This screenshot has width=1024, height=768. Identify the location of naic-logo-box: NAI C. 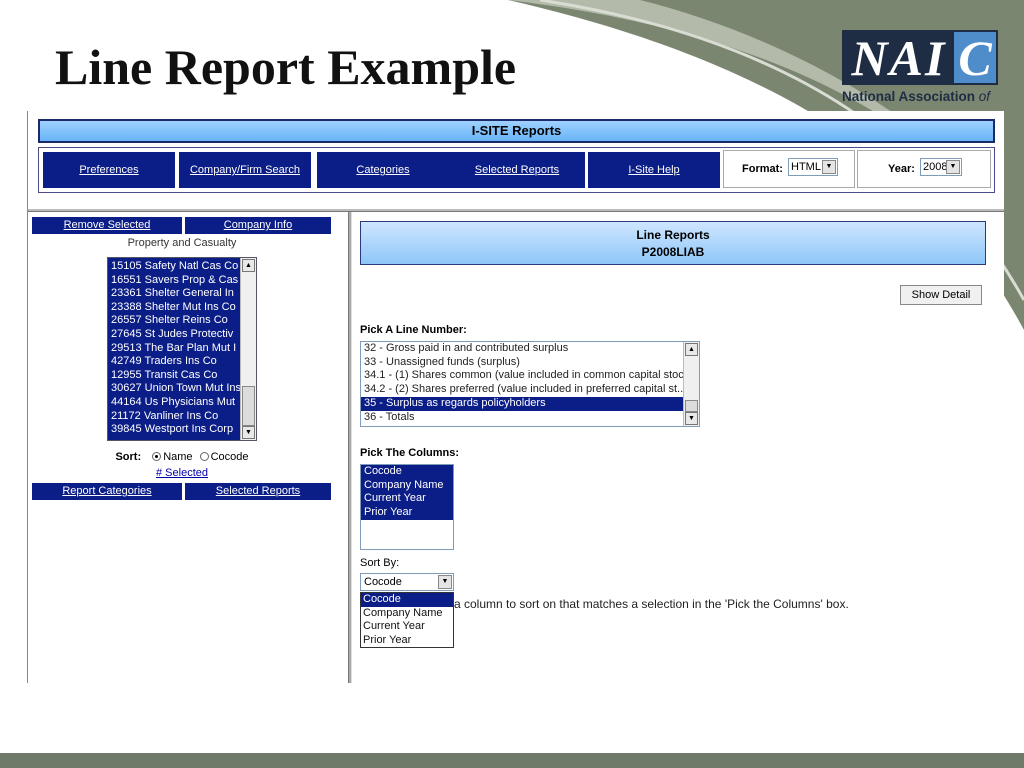
(920, 57).